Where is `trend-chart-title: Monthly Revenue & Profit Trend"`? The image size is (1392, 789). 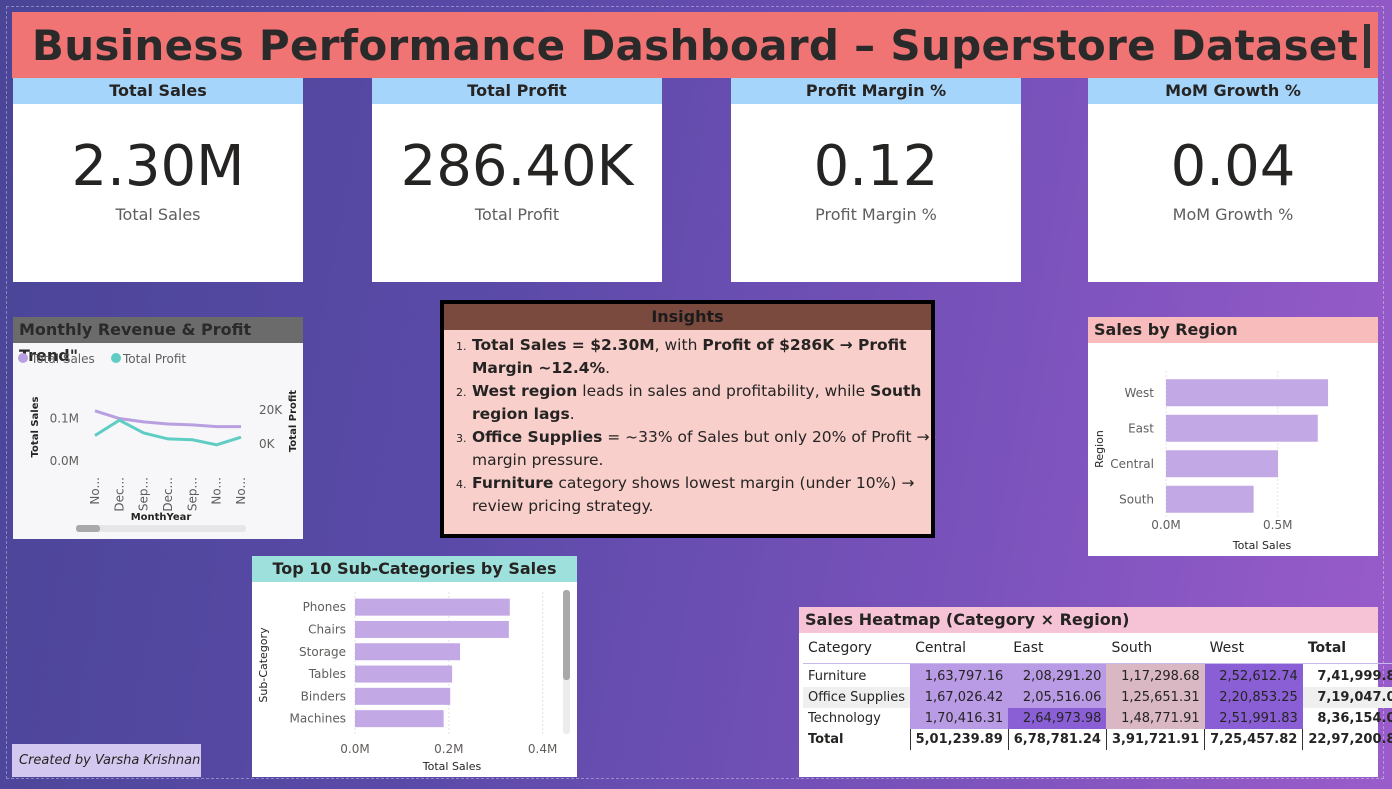
trend-chart-title: Monthly Revenue & Profit Trend" is located at coordinates (158, 341).